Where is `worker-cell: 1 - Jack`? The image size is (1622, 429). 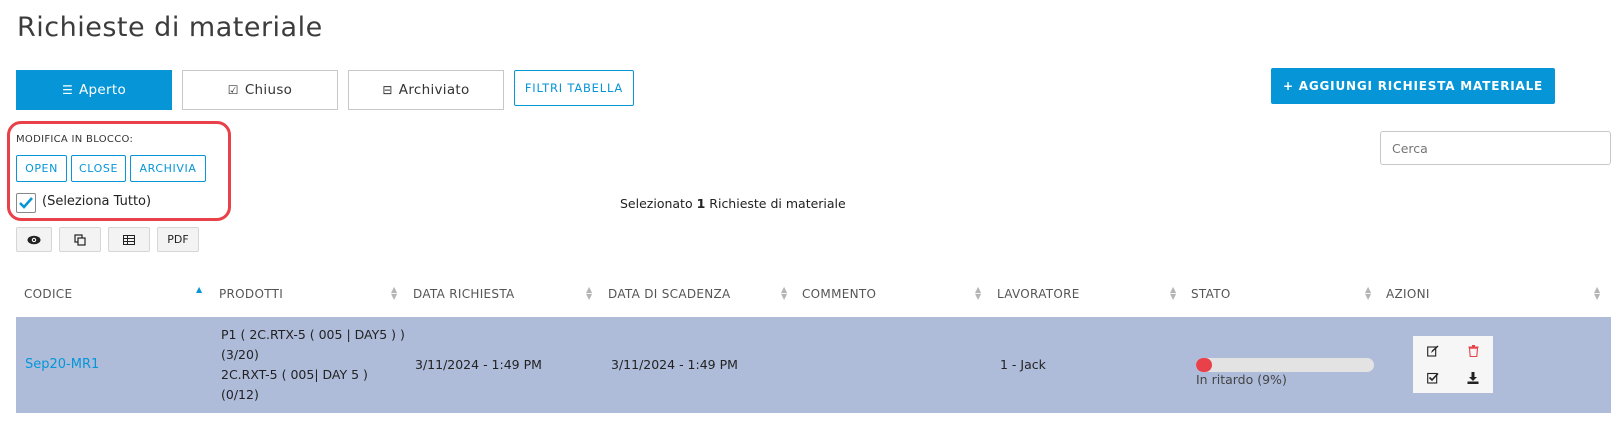
worker-cell: 1 - Jack is located at coordinates (1023, 364).